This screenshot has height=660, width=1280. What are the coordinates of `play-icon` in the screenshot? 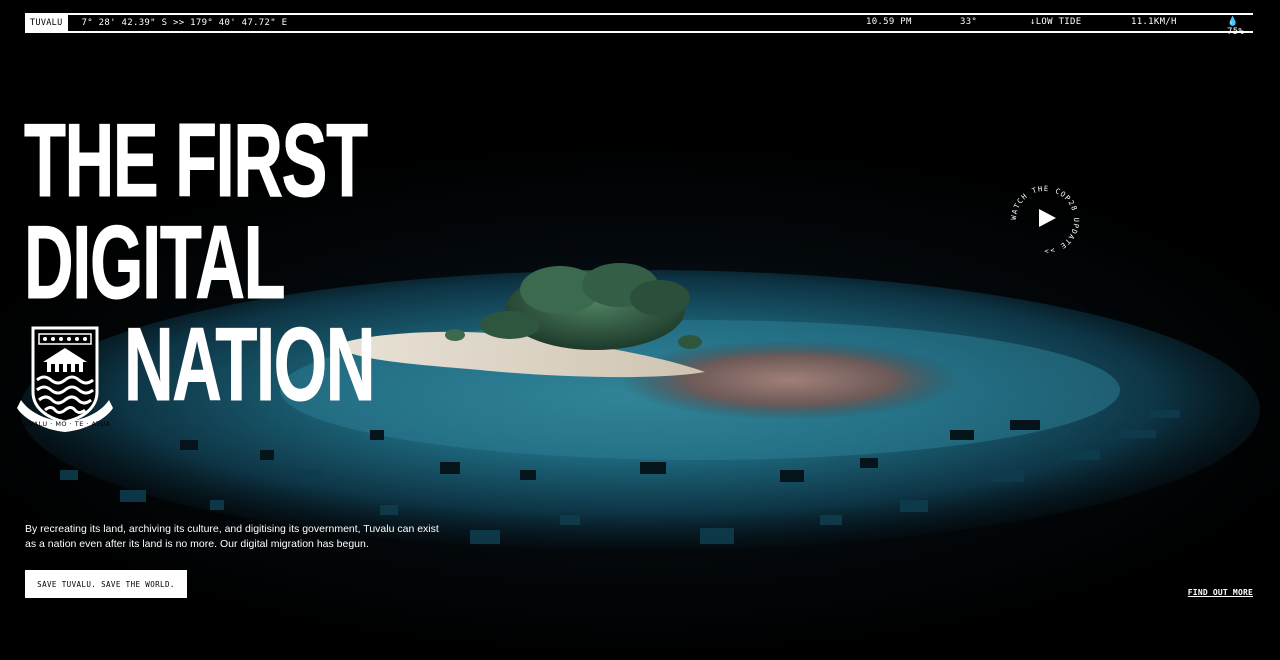 It's located at (1047, 218).